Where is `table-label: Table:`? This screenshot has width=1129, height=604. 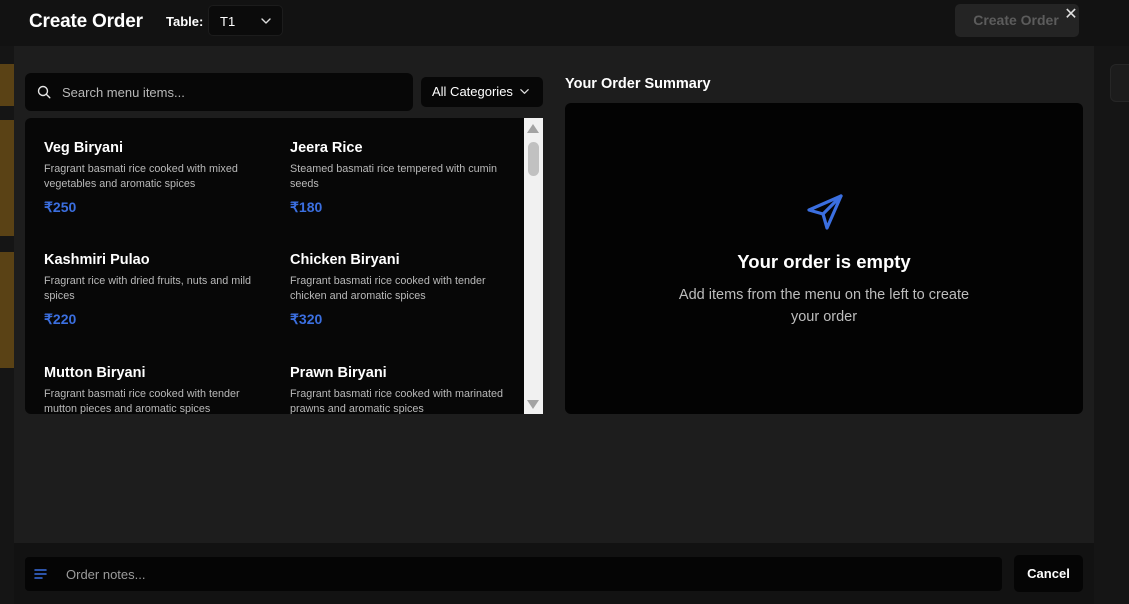 table-label: Table: is located at coordinates (185, 21).